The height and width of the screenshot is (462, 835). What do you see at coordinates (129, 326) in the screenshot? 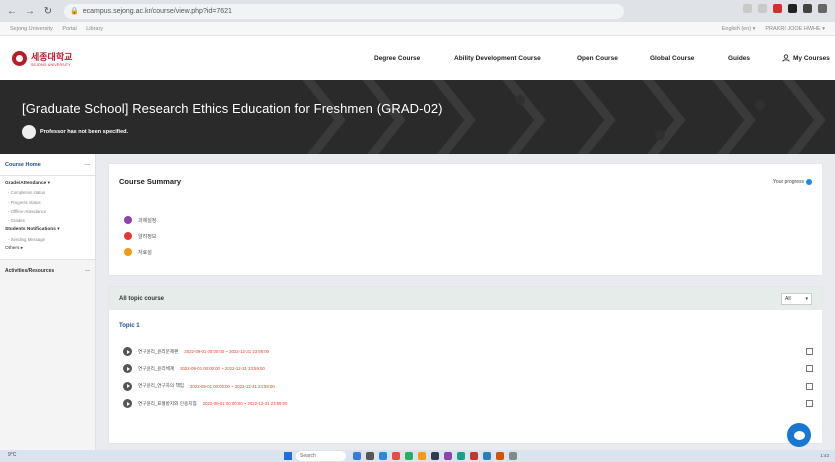
I see `topic-title: Topic 1` at bounding box center [129, 326].